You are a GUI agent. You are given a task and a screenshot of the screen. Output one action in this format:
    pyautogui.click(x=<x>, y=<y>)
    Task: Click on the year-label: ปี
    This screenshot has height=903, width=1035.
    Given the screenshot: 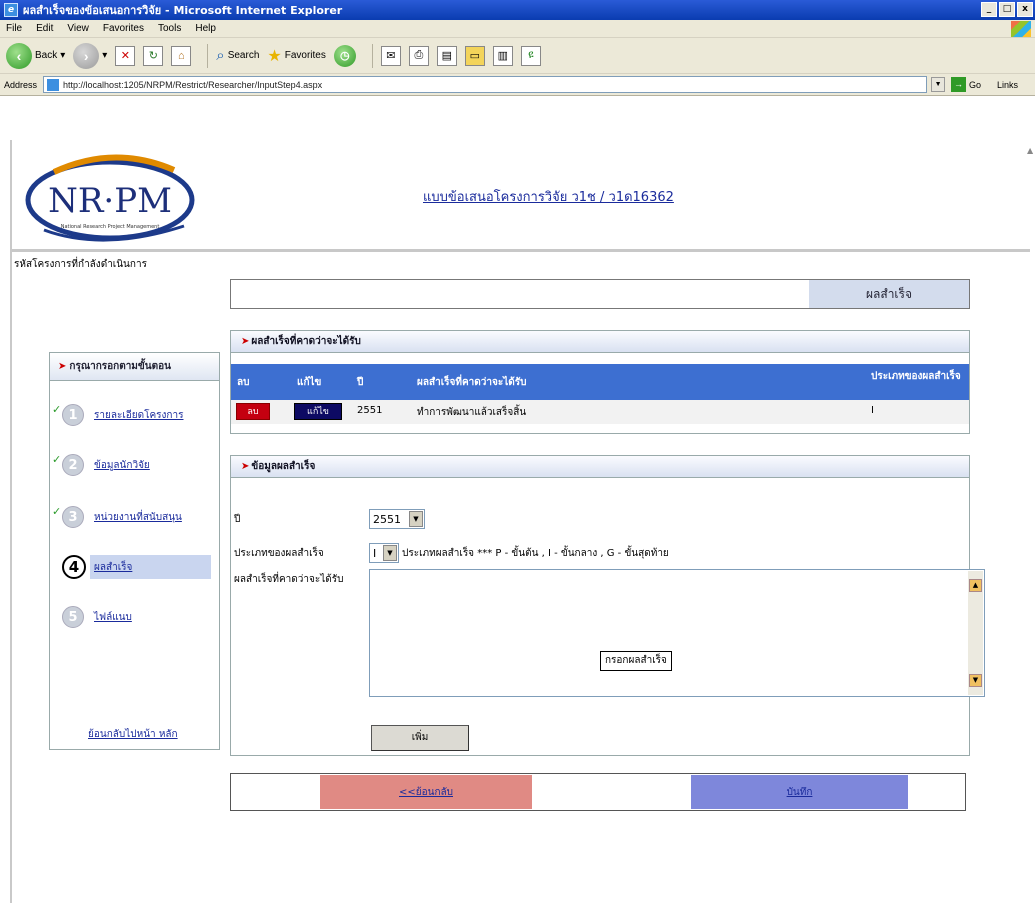 What is the action you would take?
    pyautogui.click(x=237, y=519)
    